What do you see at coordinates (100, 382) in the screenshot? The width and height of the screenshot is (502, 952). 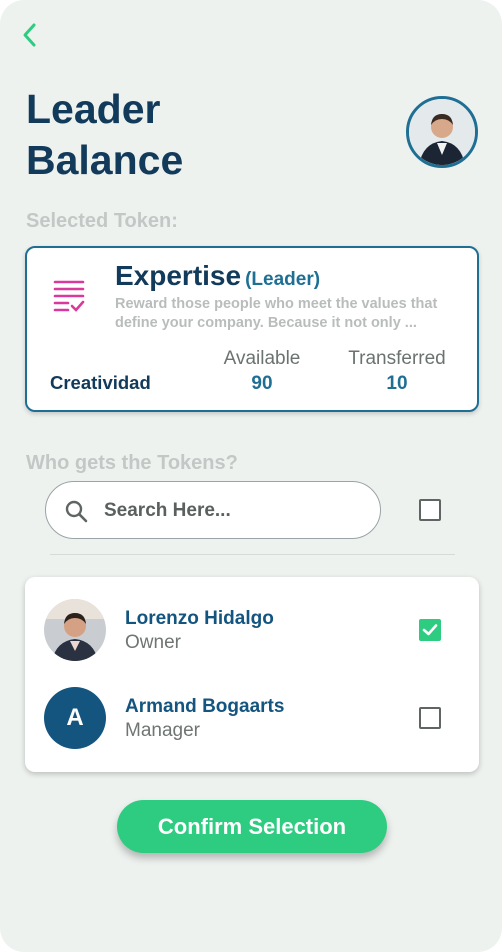 I see `token-category: Creatividad` at bounding box center [100, 382].